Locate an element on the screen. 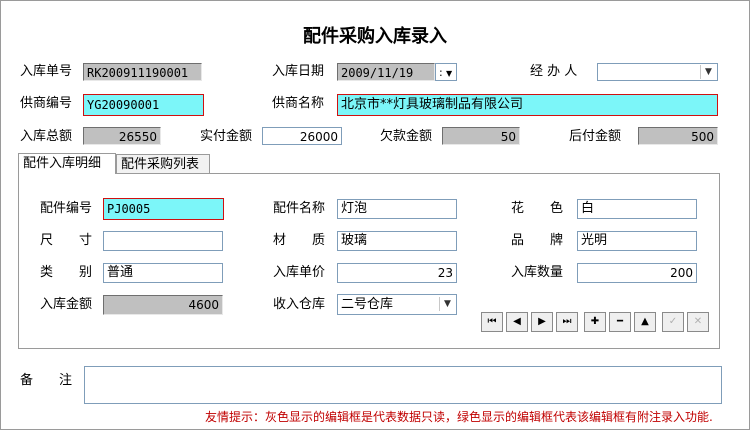  delete-record-button: ━ is located at coordinates (620, 322).